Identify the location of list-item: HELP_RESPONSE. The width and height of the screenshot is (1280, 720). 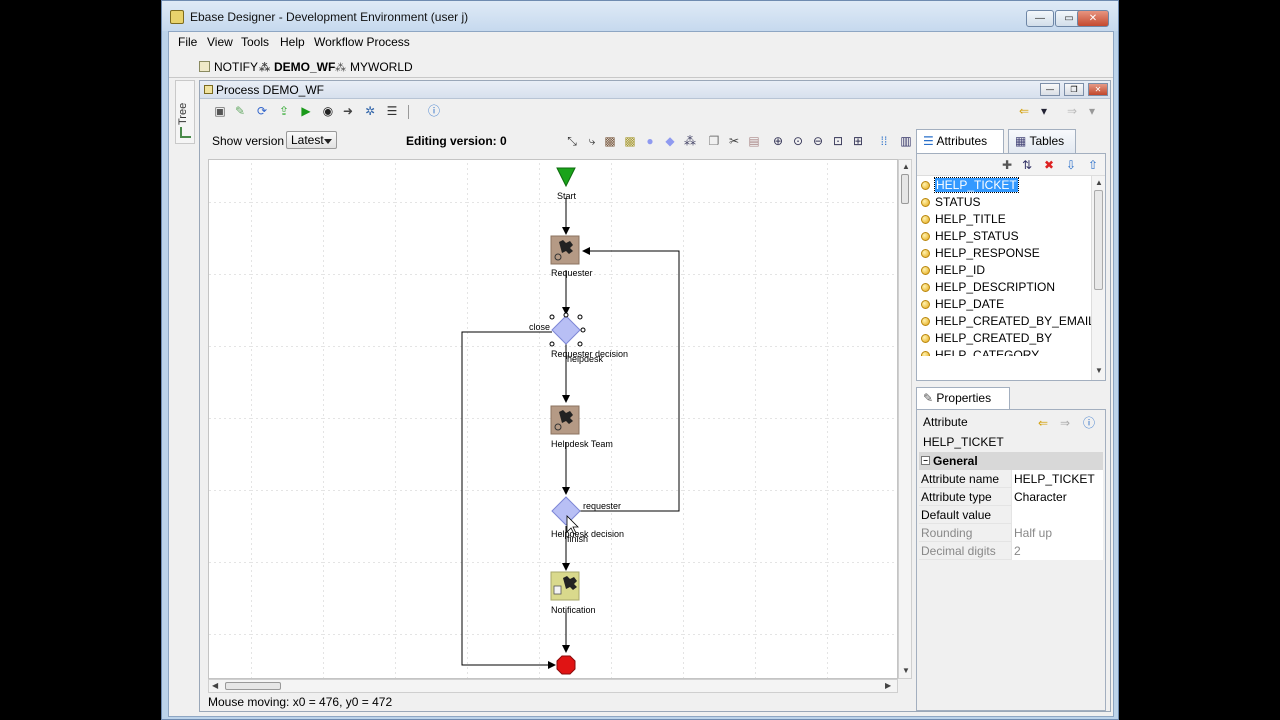
(980, 254).